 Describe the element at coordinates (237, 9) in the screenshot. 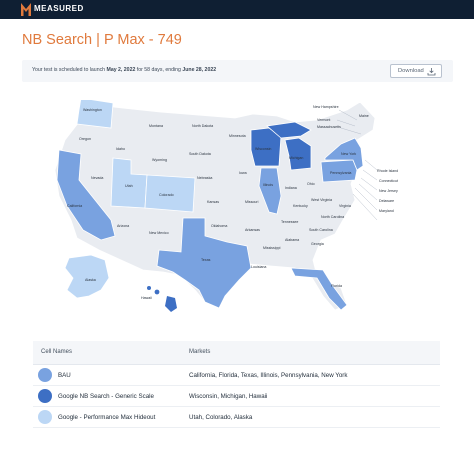

I see `top-bar: MEASURED` at that location.